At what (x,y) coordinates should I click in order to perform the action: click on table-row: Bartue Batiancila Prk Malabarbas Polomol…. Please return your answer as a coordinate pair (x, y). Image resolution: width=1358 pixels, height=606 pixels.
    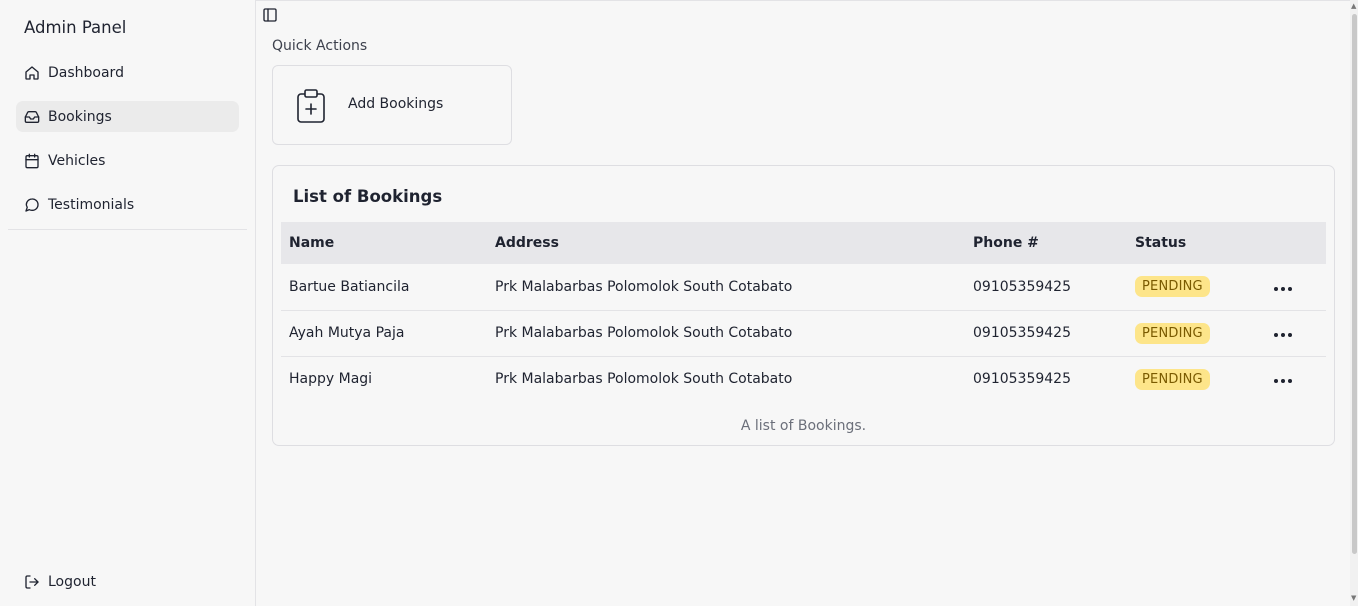
    Looking at the image, I should click on (803, 287).